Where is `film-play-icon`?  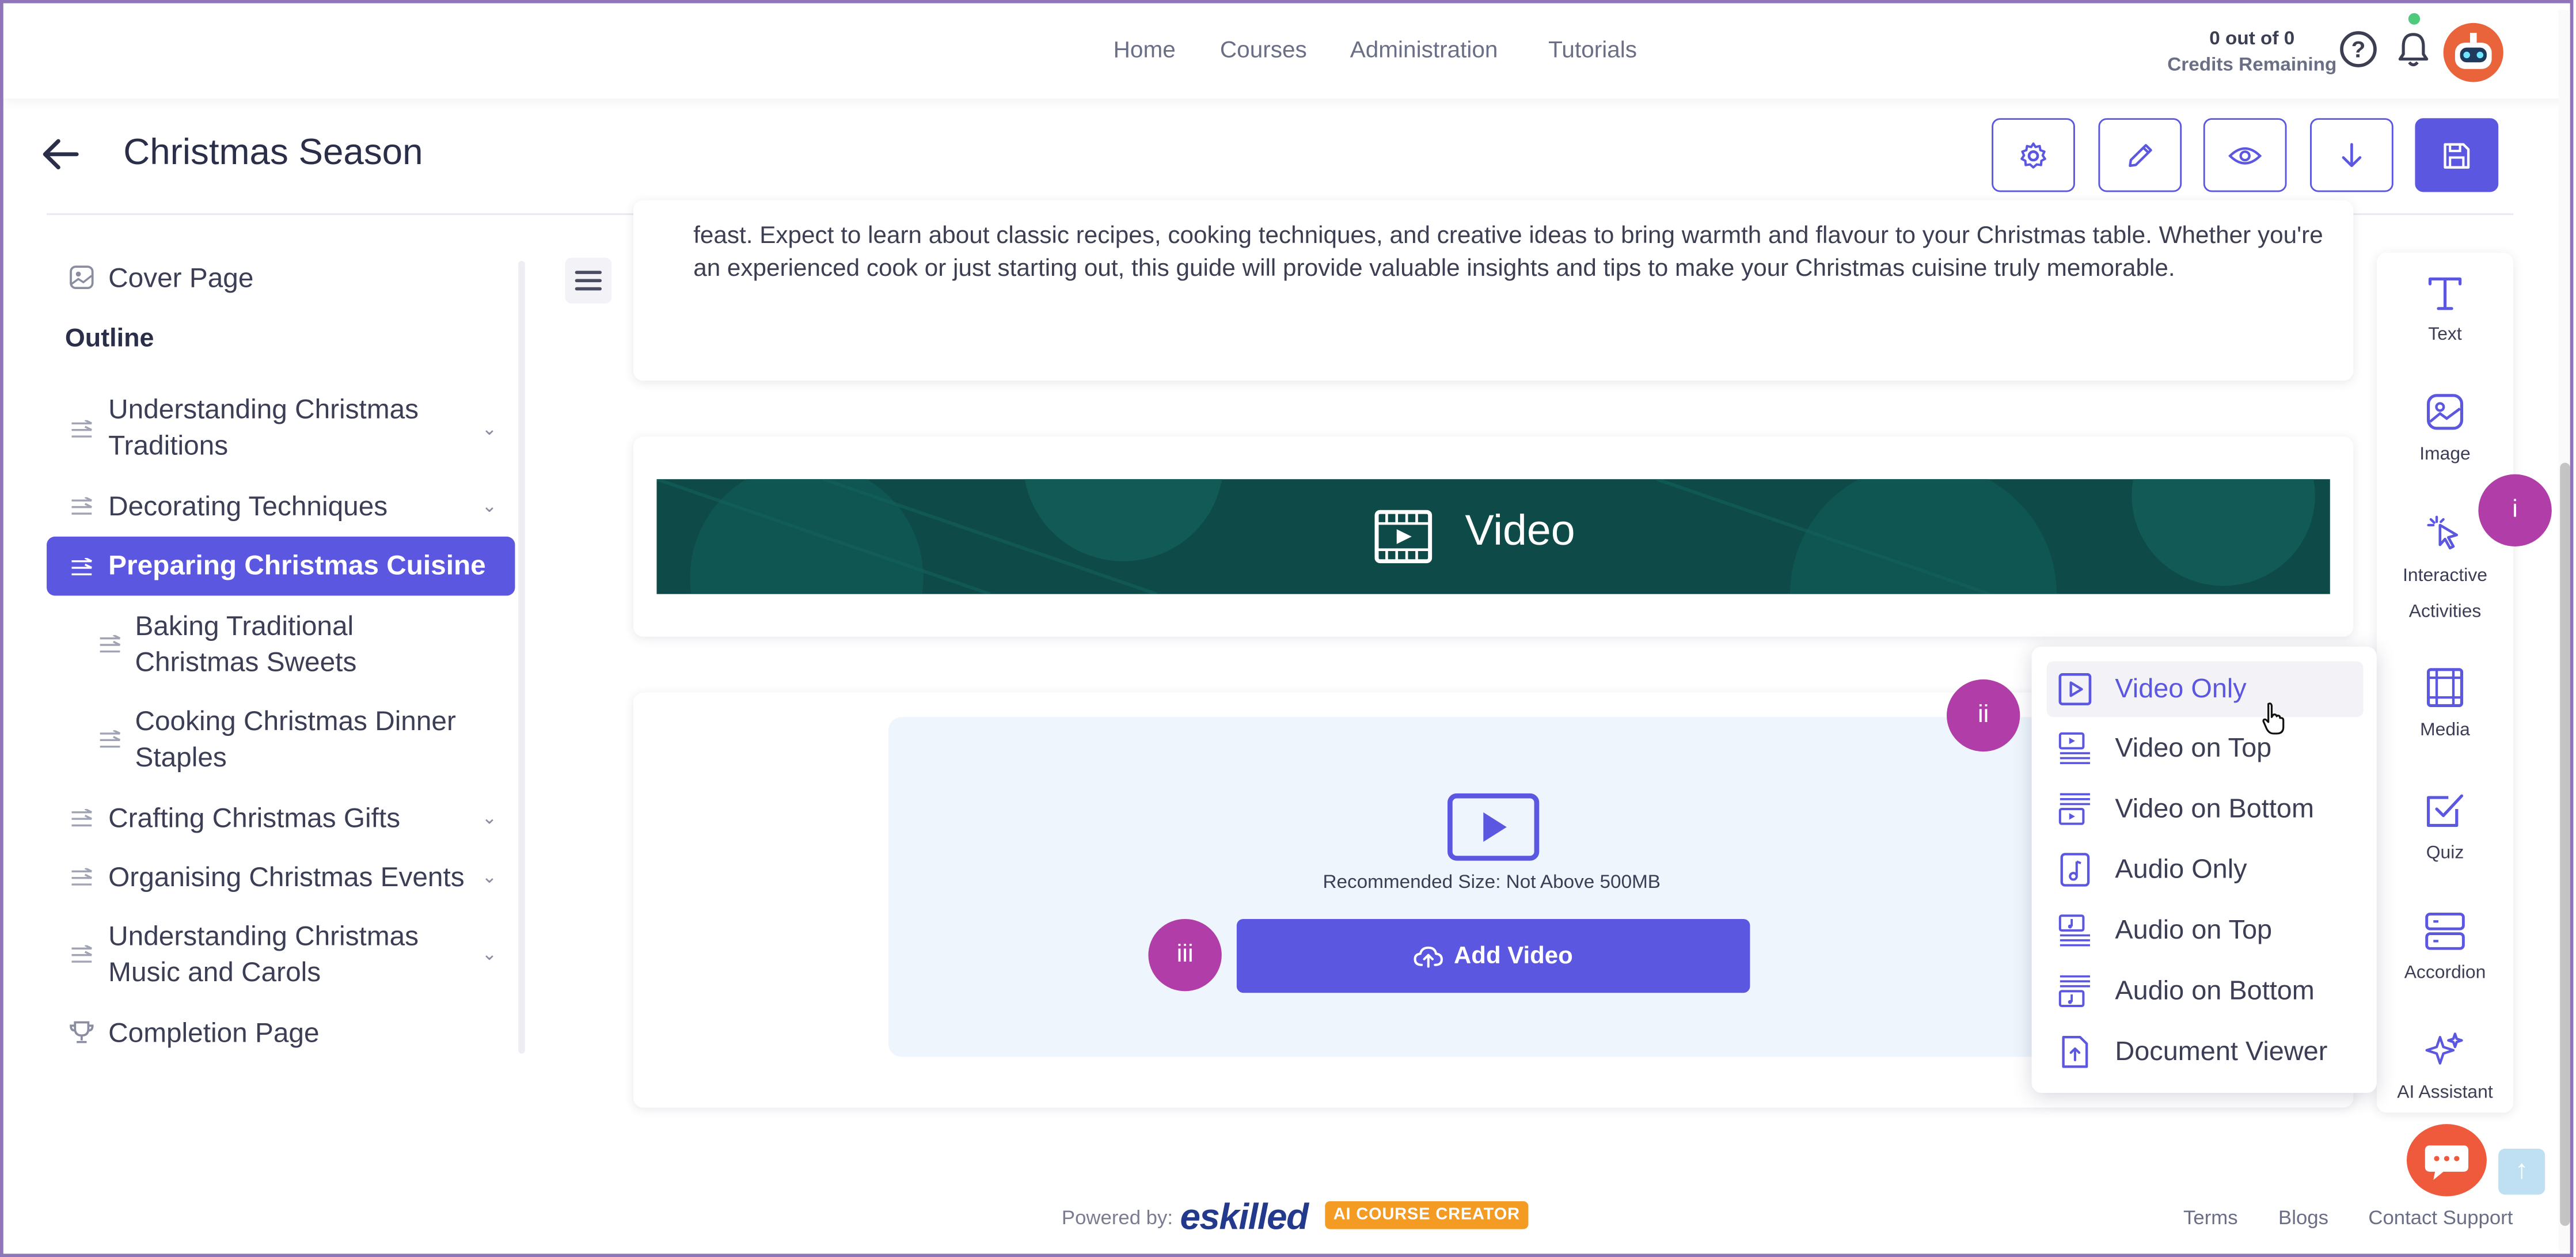 film-play-icon is located at coordinates (1404, 537).